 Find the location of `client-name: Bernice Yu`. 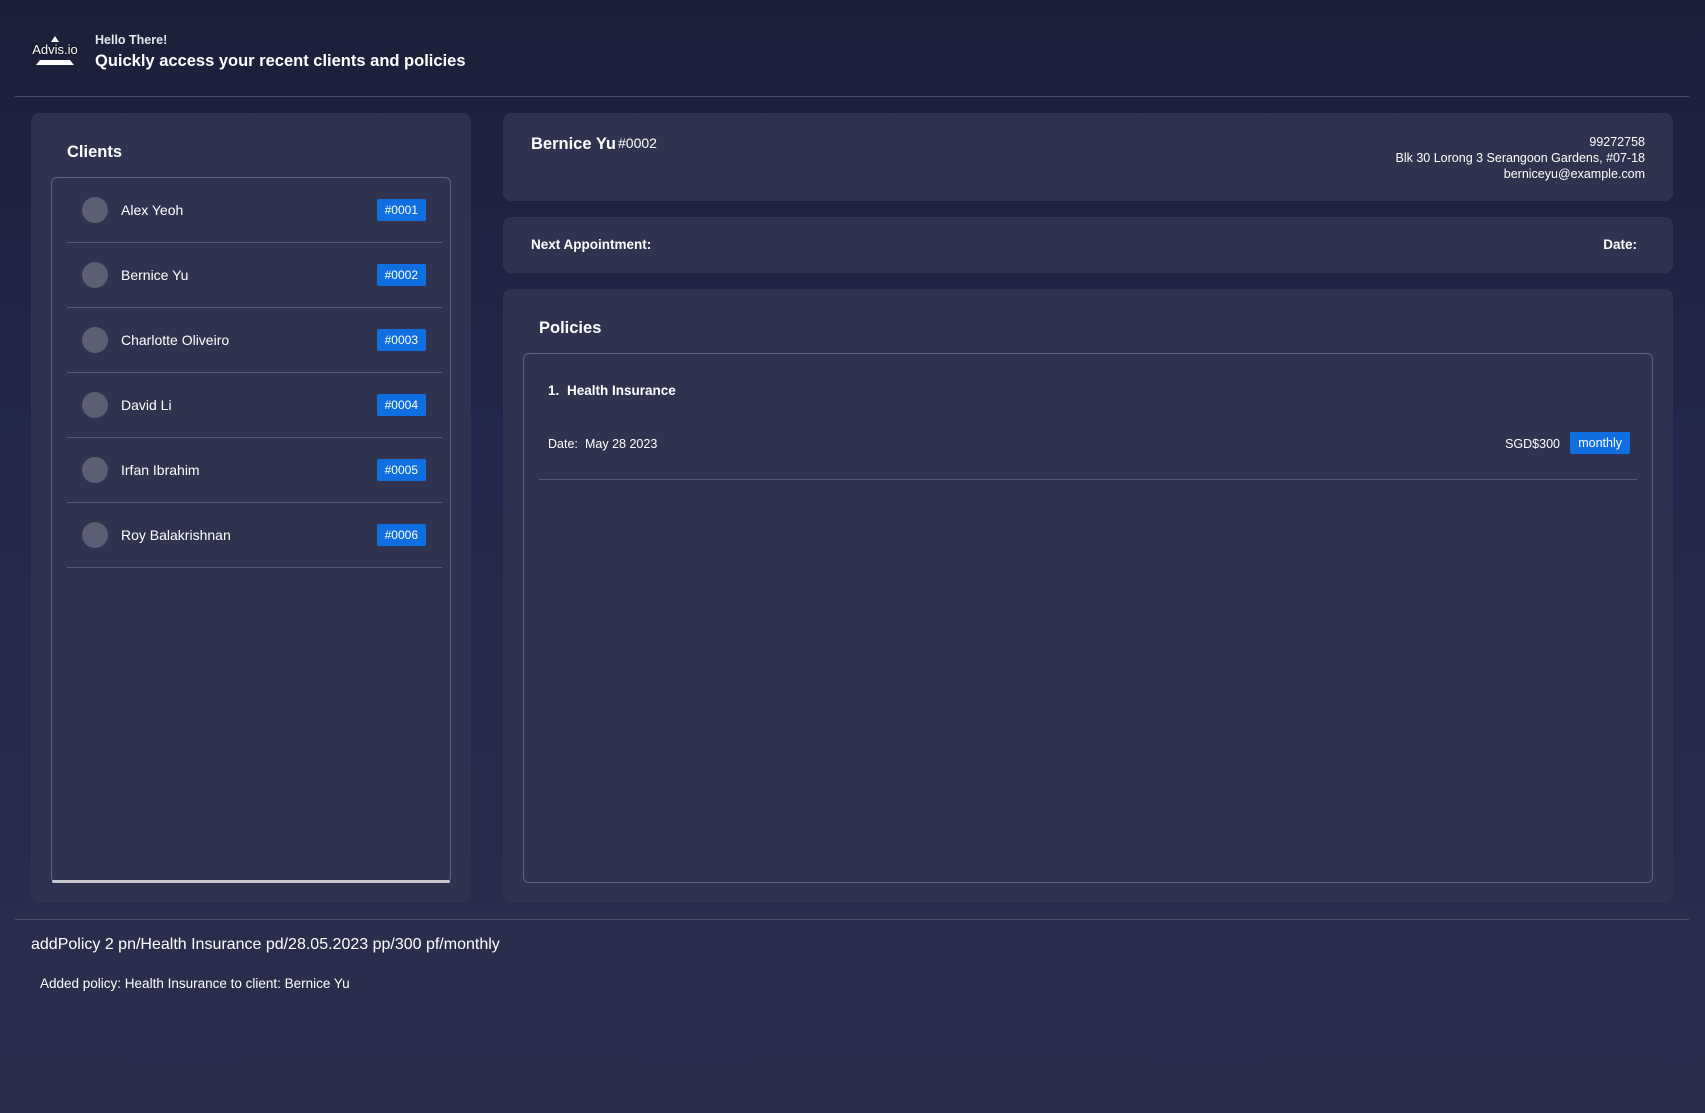

client-name: Bernice Yu is located at coordinates (155, 275).